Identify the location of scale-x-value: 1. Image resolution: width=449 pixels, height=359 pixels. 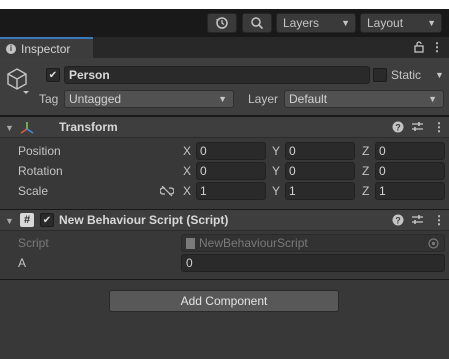
(203, 191).